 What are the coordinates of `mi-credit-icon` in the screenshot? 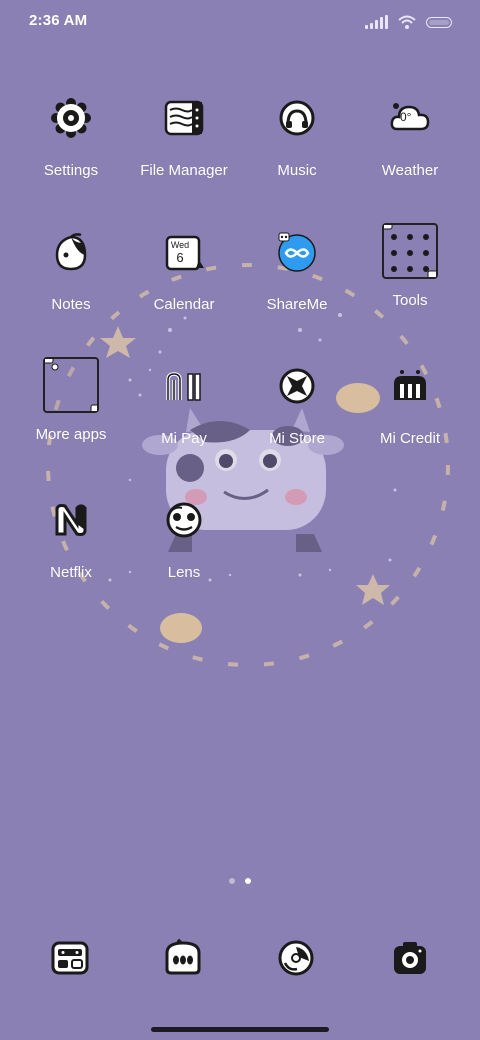 It's located at (410, 386).